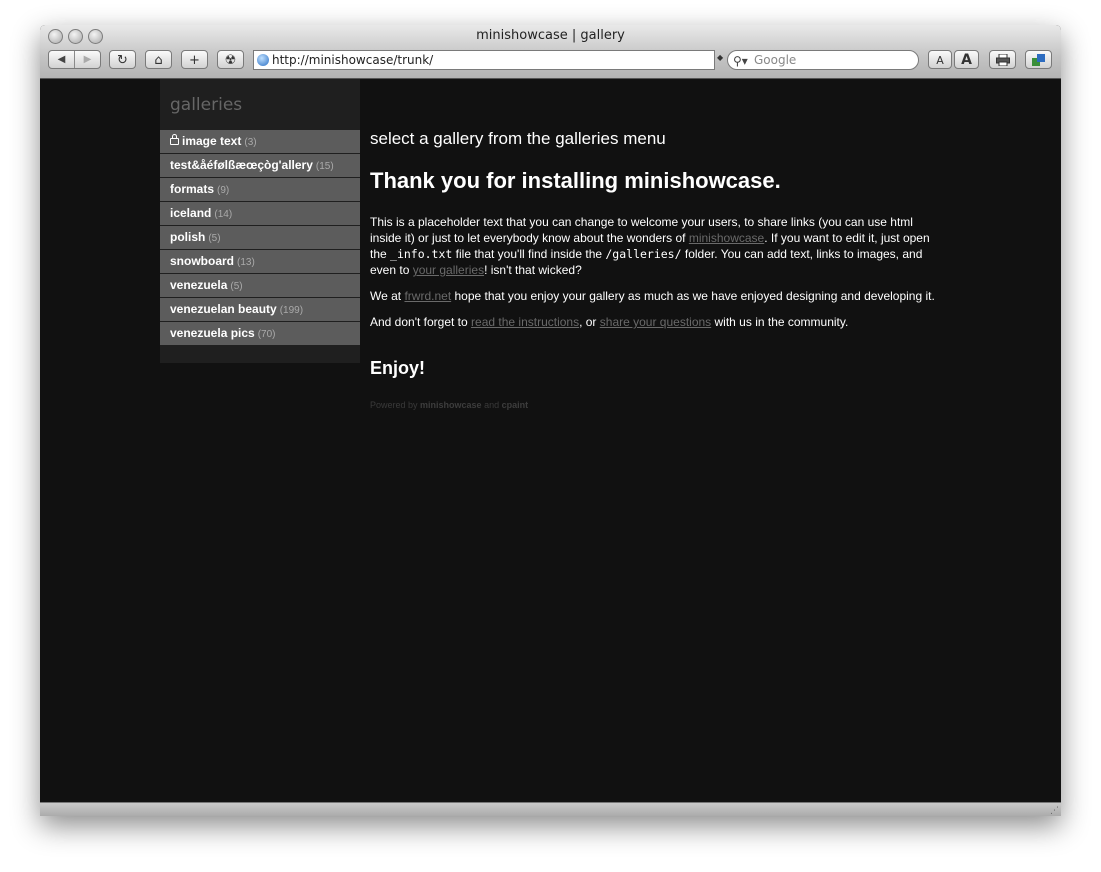  What do you see at coordinates (740, 61) in the screenshot?
I see `search-icon: ⚲▾` at bounding box center [740, 61].